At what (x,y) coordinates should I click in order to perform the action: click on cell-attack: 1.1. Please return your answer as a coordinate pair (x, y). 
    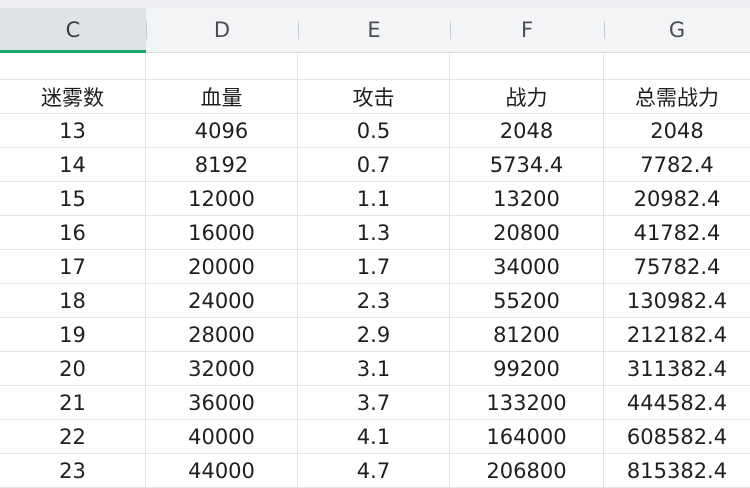
    Looking at the image, I should click on (374, 198).